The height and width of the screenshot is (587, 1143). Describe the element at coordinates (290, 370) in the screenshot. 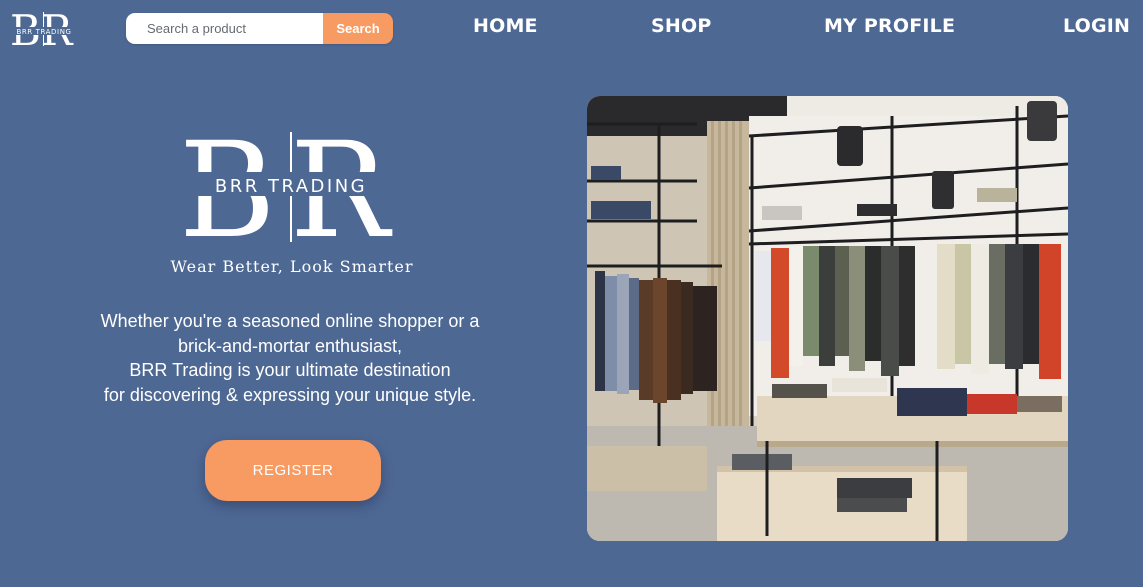

I see `description-line: BRR Trading is your ultimate destination` at that location.